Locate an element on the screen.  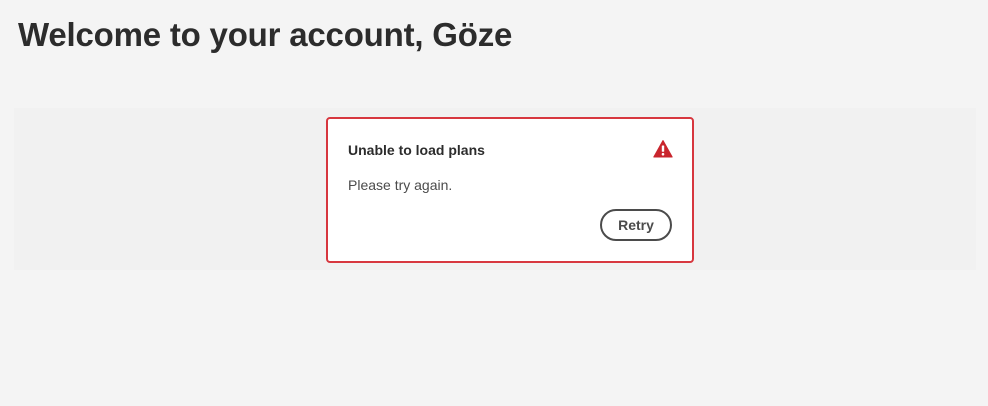
error-message: Please try again. is located at coordinates (400, 185).